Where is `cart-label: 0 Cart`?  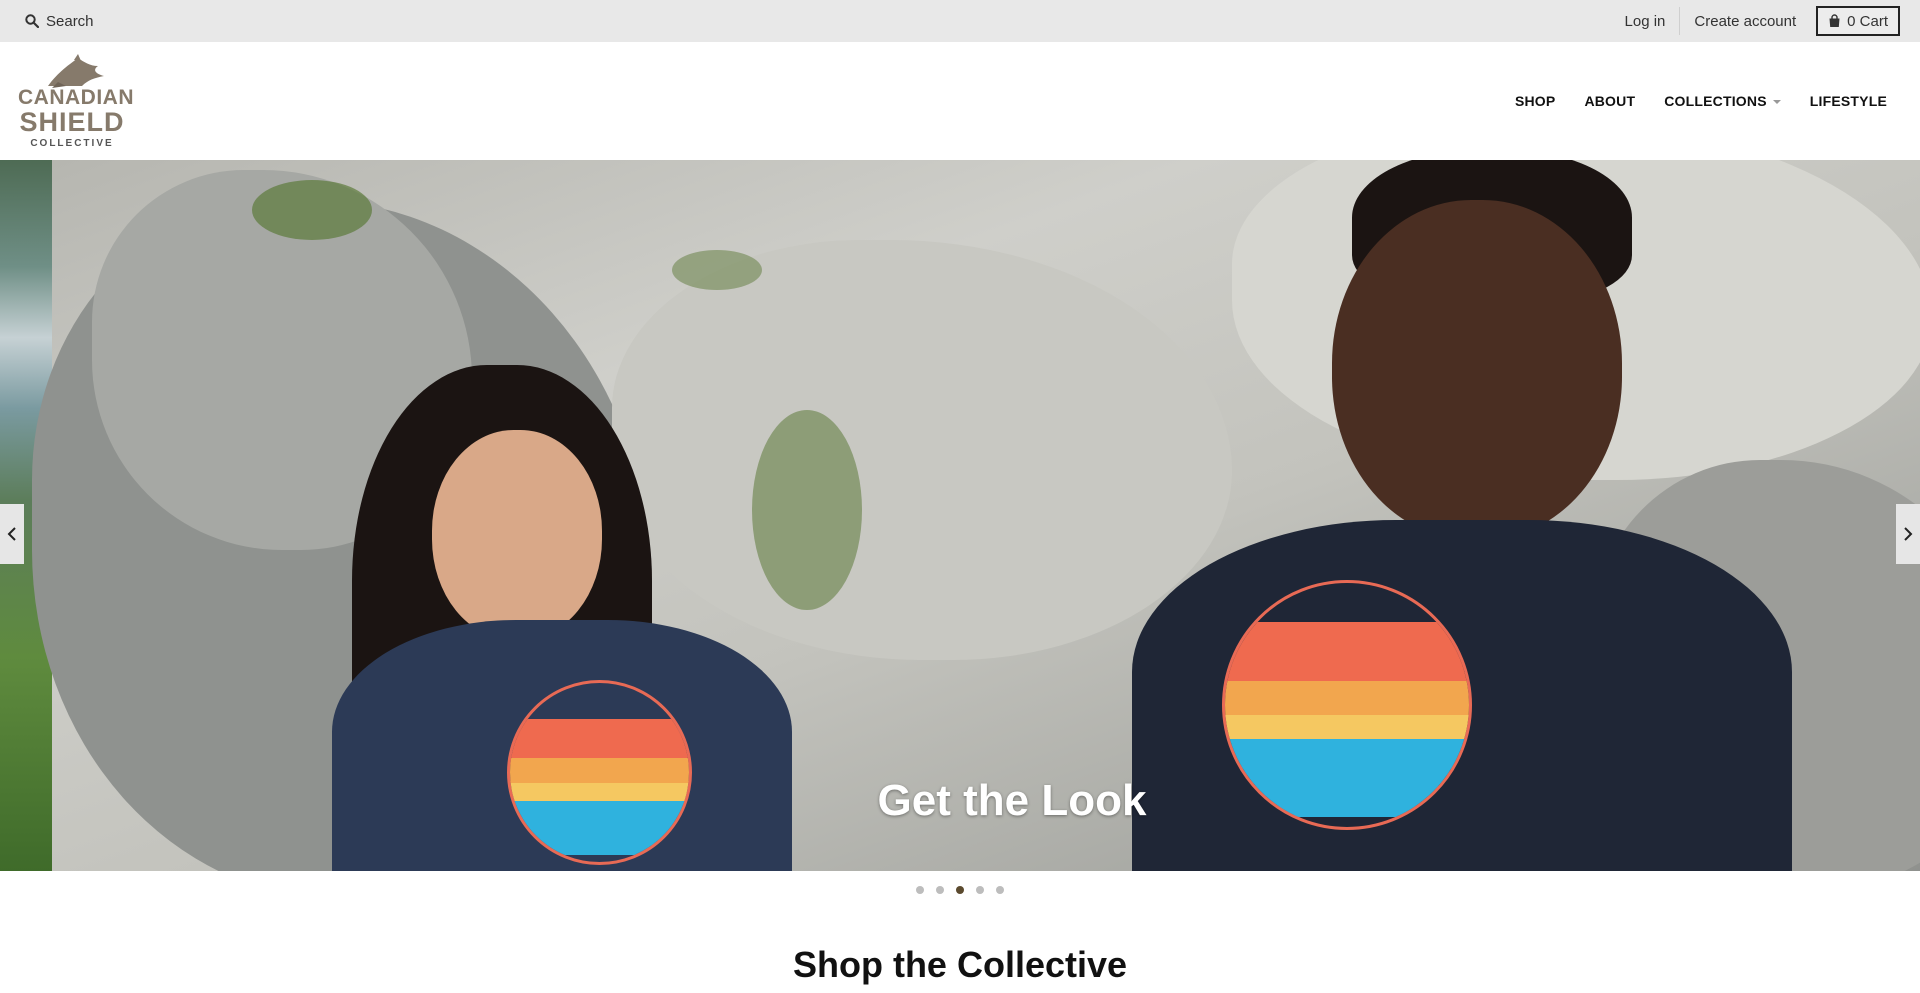 cart-label: 0 Cart is located at coordinates (1867, 21).